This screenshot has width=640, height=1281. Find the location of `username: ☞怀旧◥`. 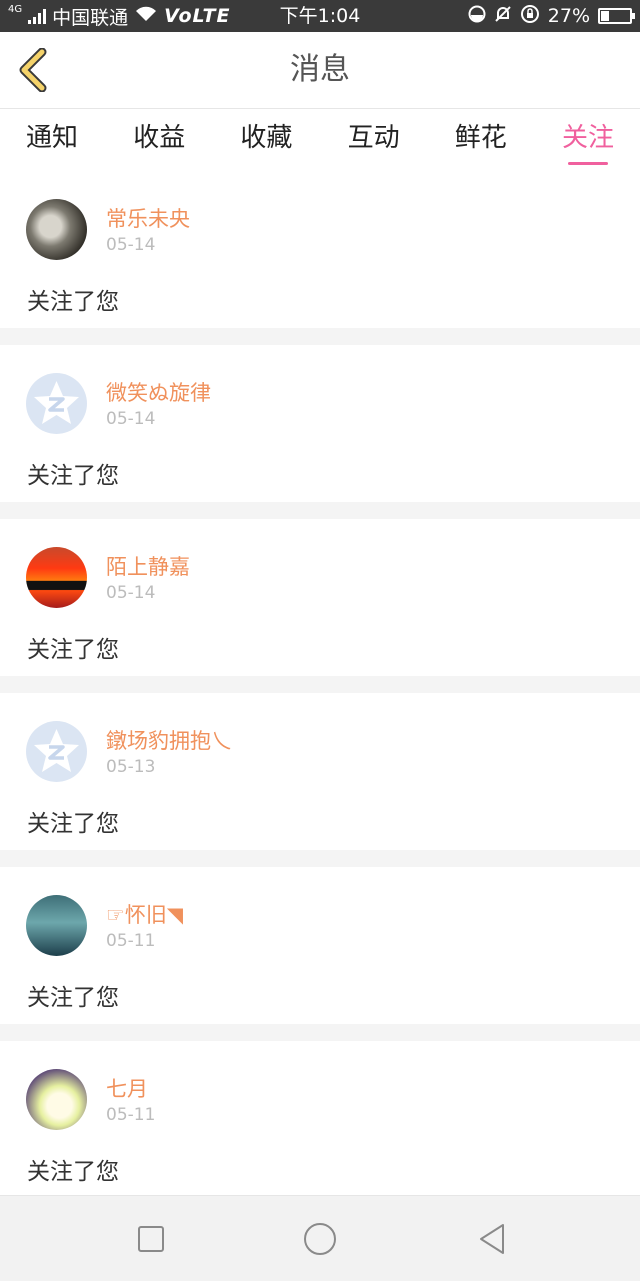

username: ☞怀旧◥ is located at coordinates (144, 914).